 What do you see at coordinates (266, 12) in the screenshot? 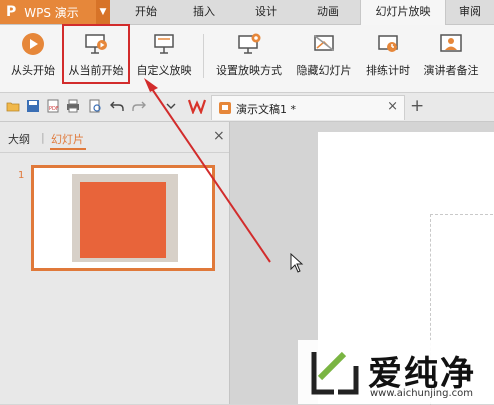
I see `tab-design: 设计` at bounding box center [266, 12].